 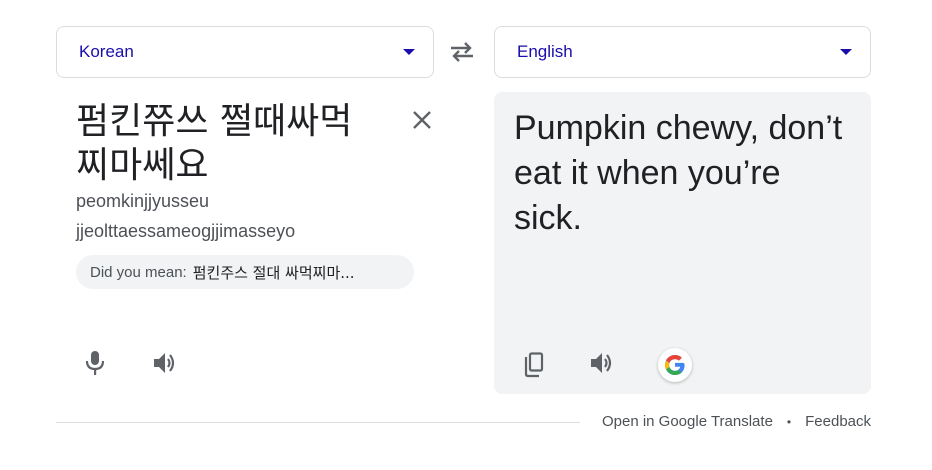 I want to click on swap-icon, so click(x=462, y=52).